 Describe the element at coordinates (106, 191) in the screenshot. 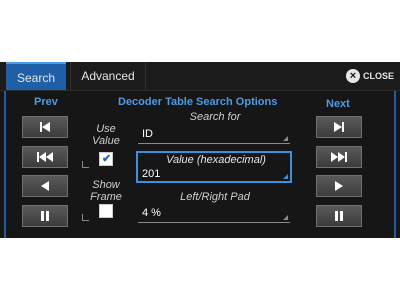

I see `show-frame-label: Show Frame` at that location.